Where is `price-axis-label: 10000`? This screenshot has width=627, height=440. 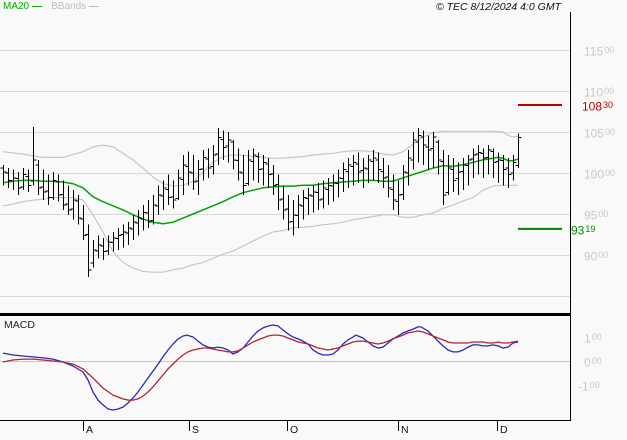 price-axis-label: 10000 is located at coordinates (599, 174).